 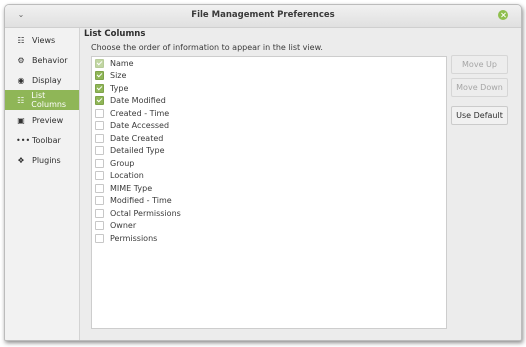 I want to click on titlebar: ⌄ File Management Preferences, so click(x=263, y=16).